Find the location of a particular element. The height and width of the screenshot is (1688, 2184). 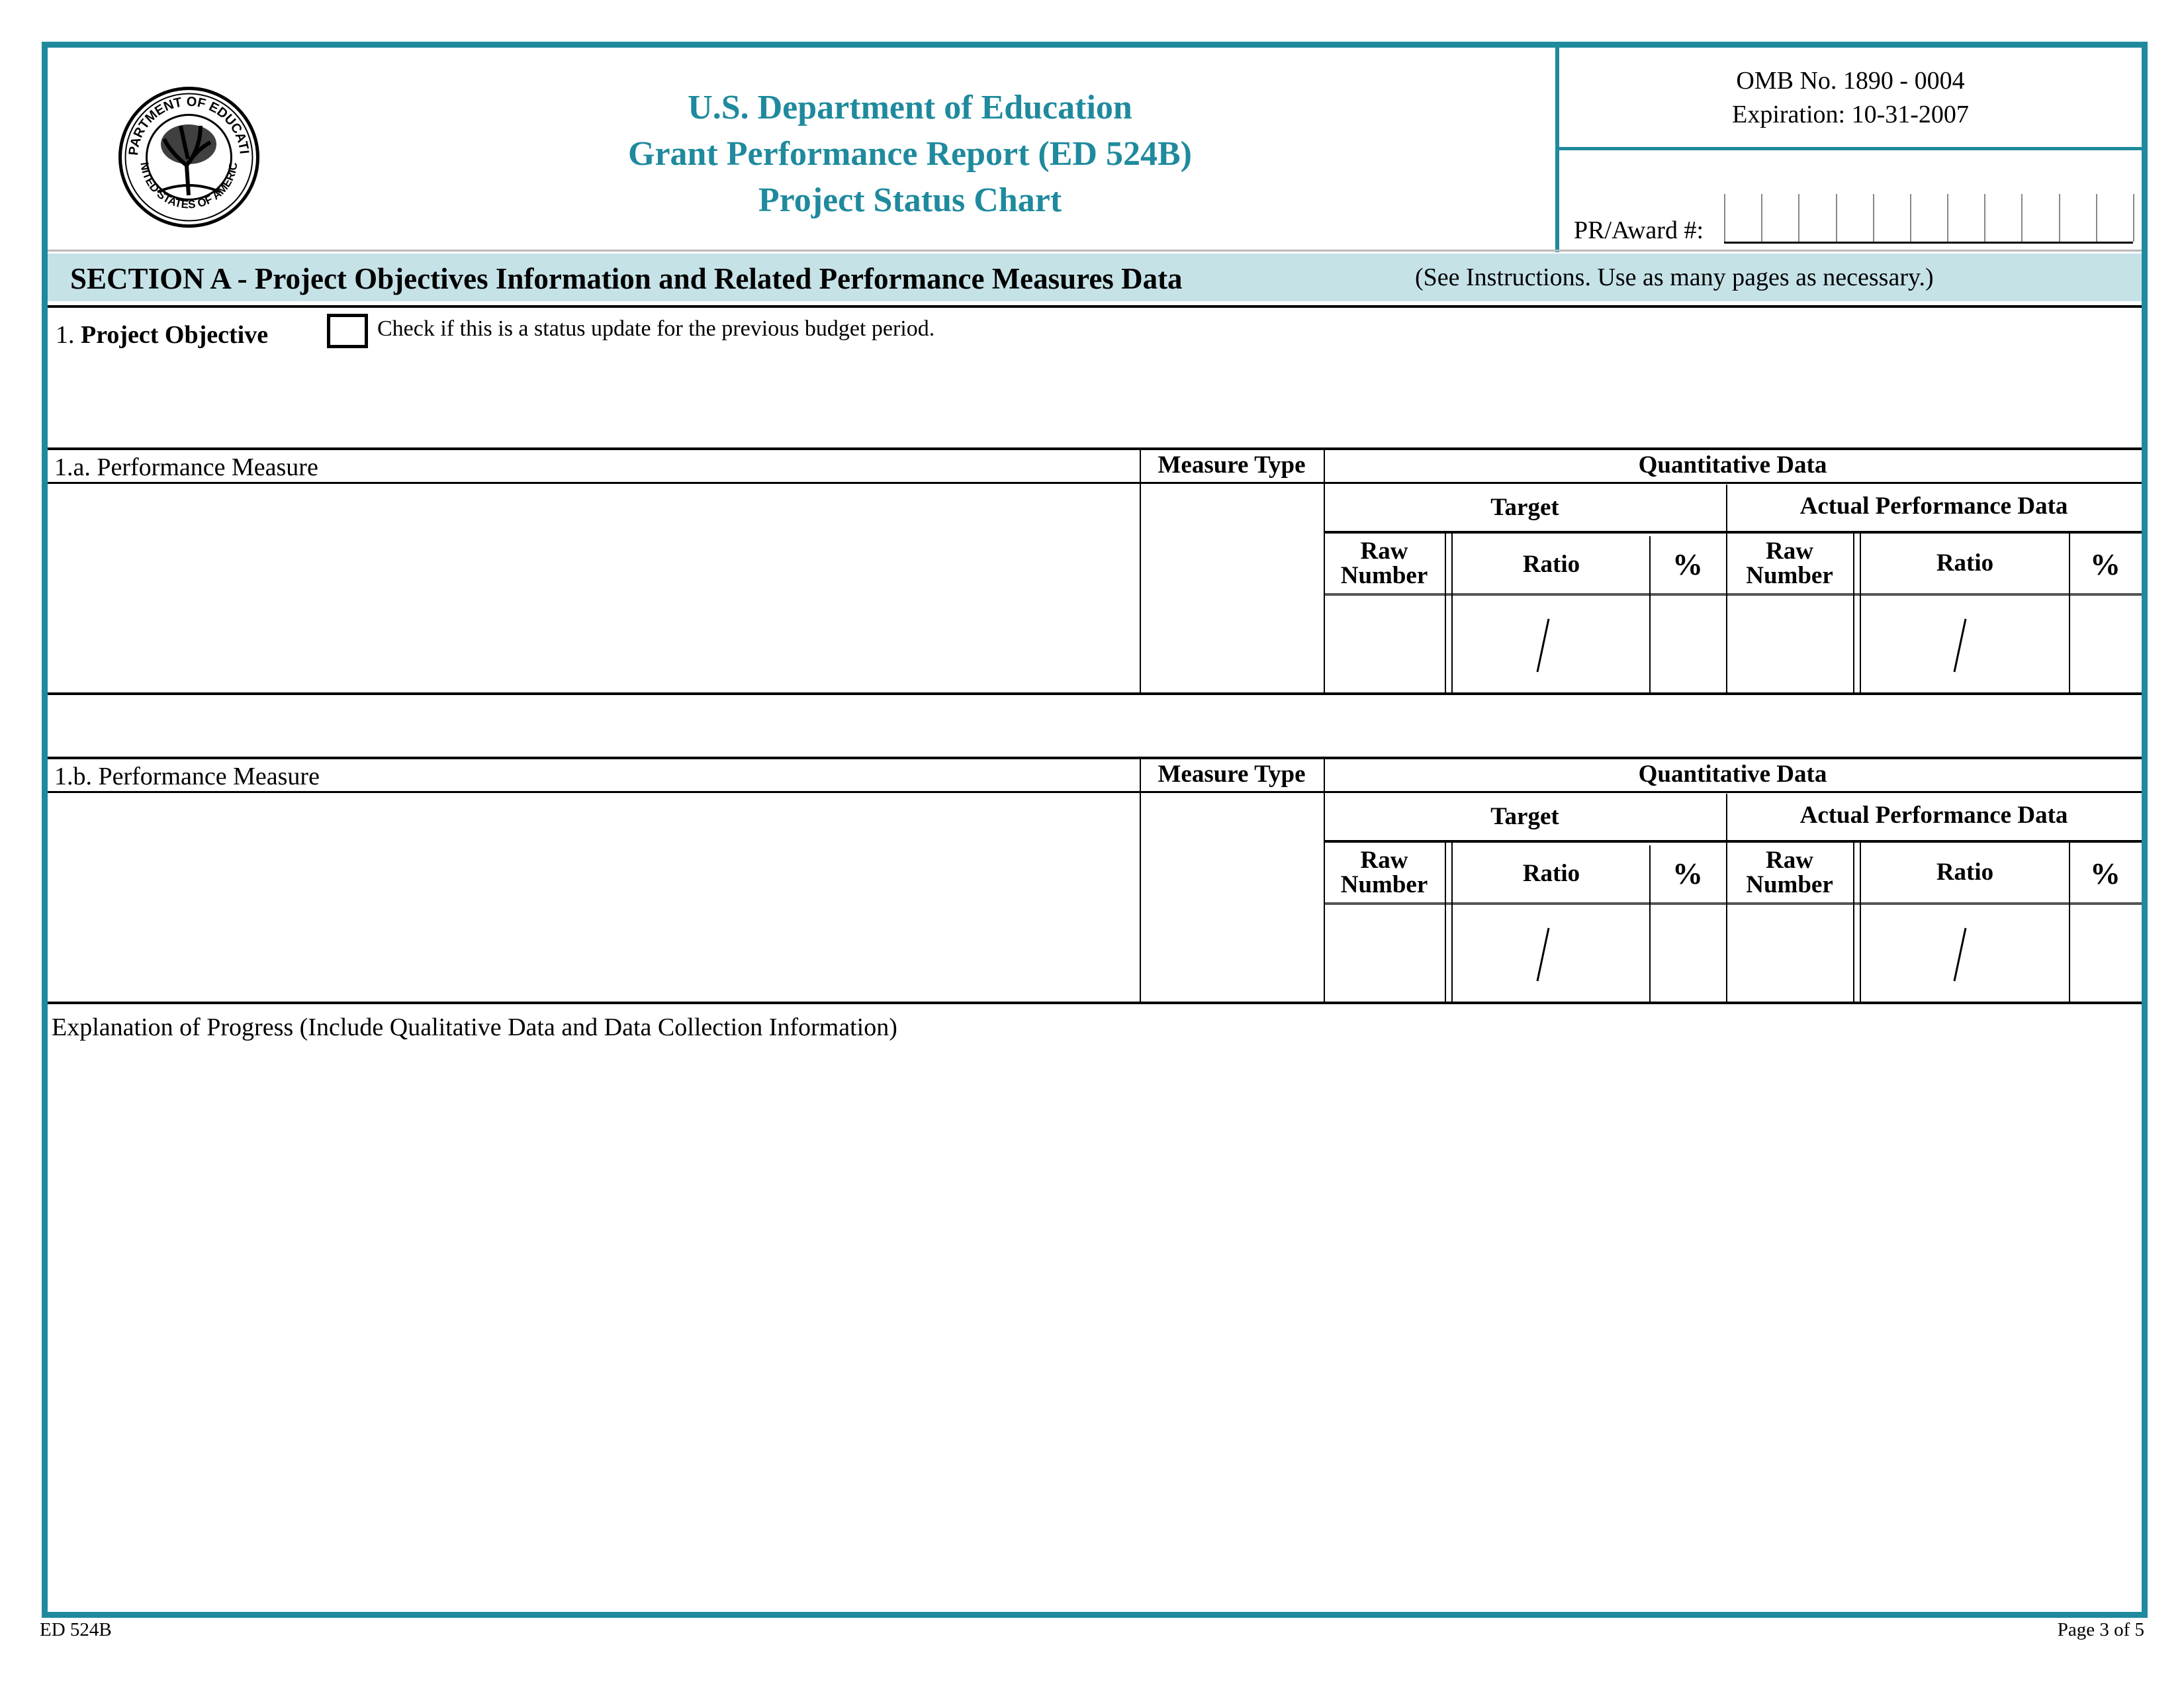

status-update-checkbox is located at coordinates (348, 331).